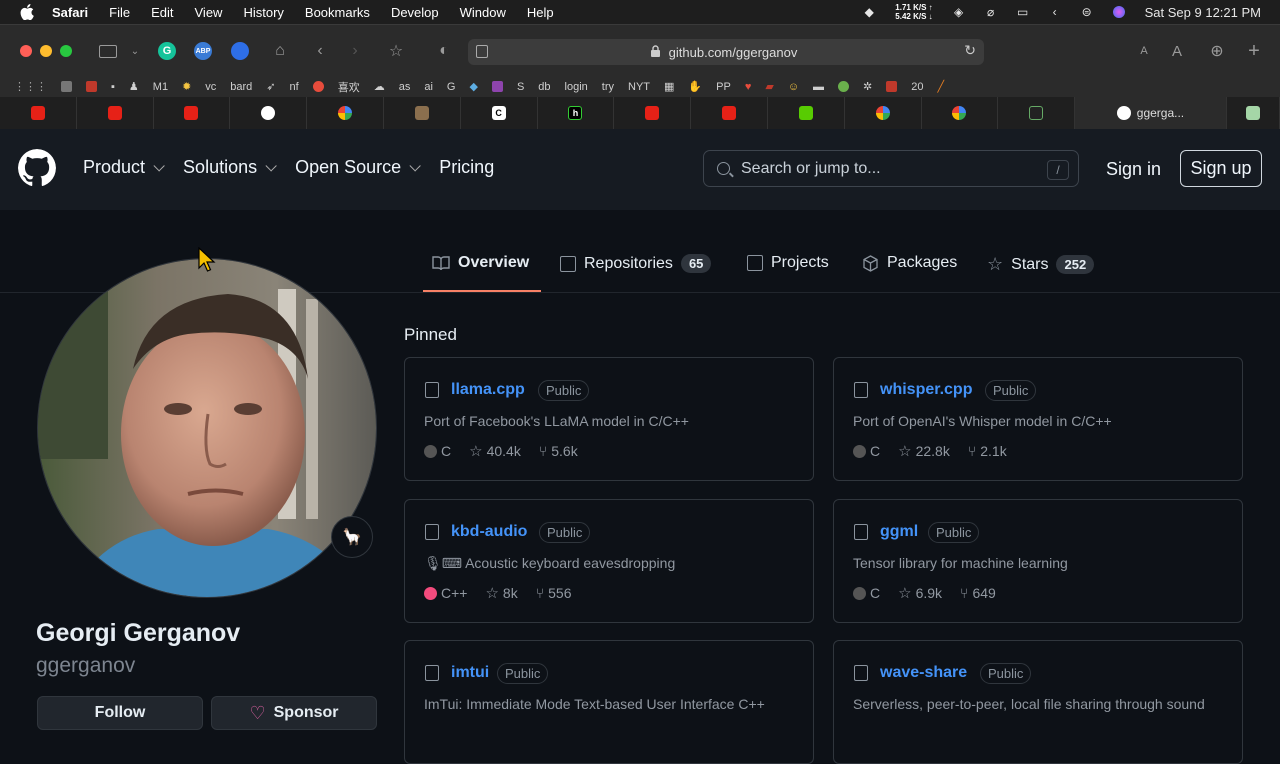 The height and width of the screenshot is (764, 1280). What do you see at coordinates (917, 87) in the screenshot?
I see `bookmark-20: 20` at bounding box center [917, 87].